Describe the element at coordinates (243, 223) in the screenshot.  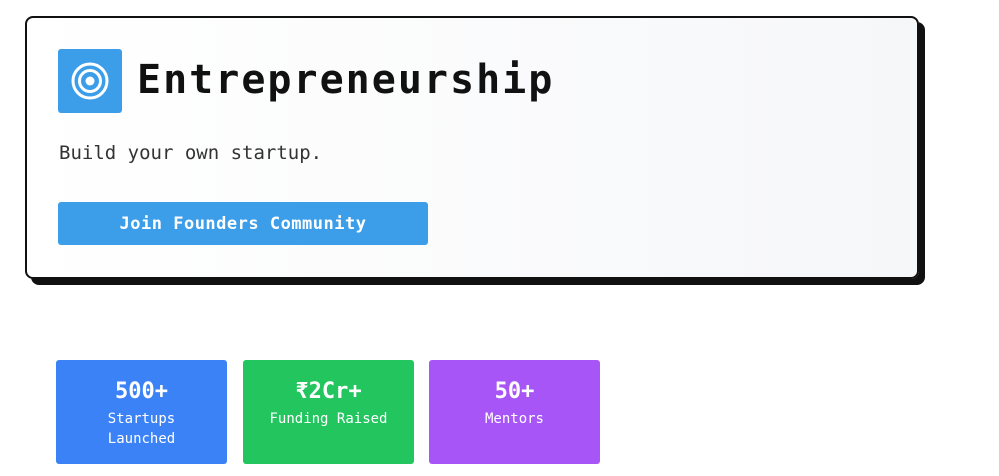
I see `join-founders-community-button: Join Founders Community` at that location.